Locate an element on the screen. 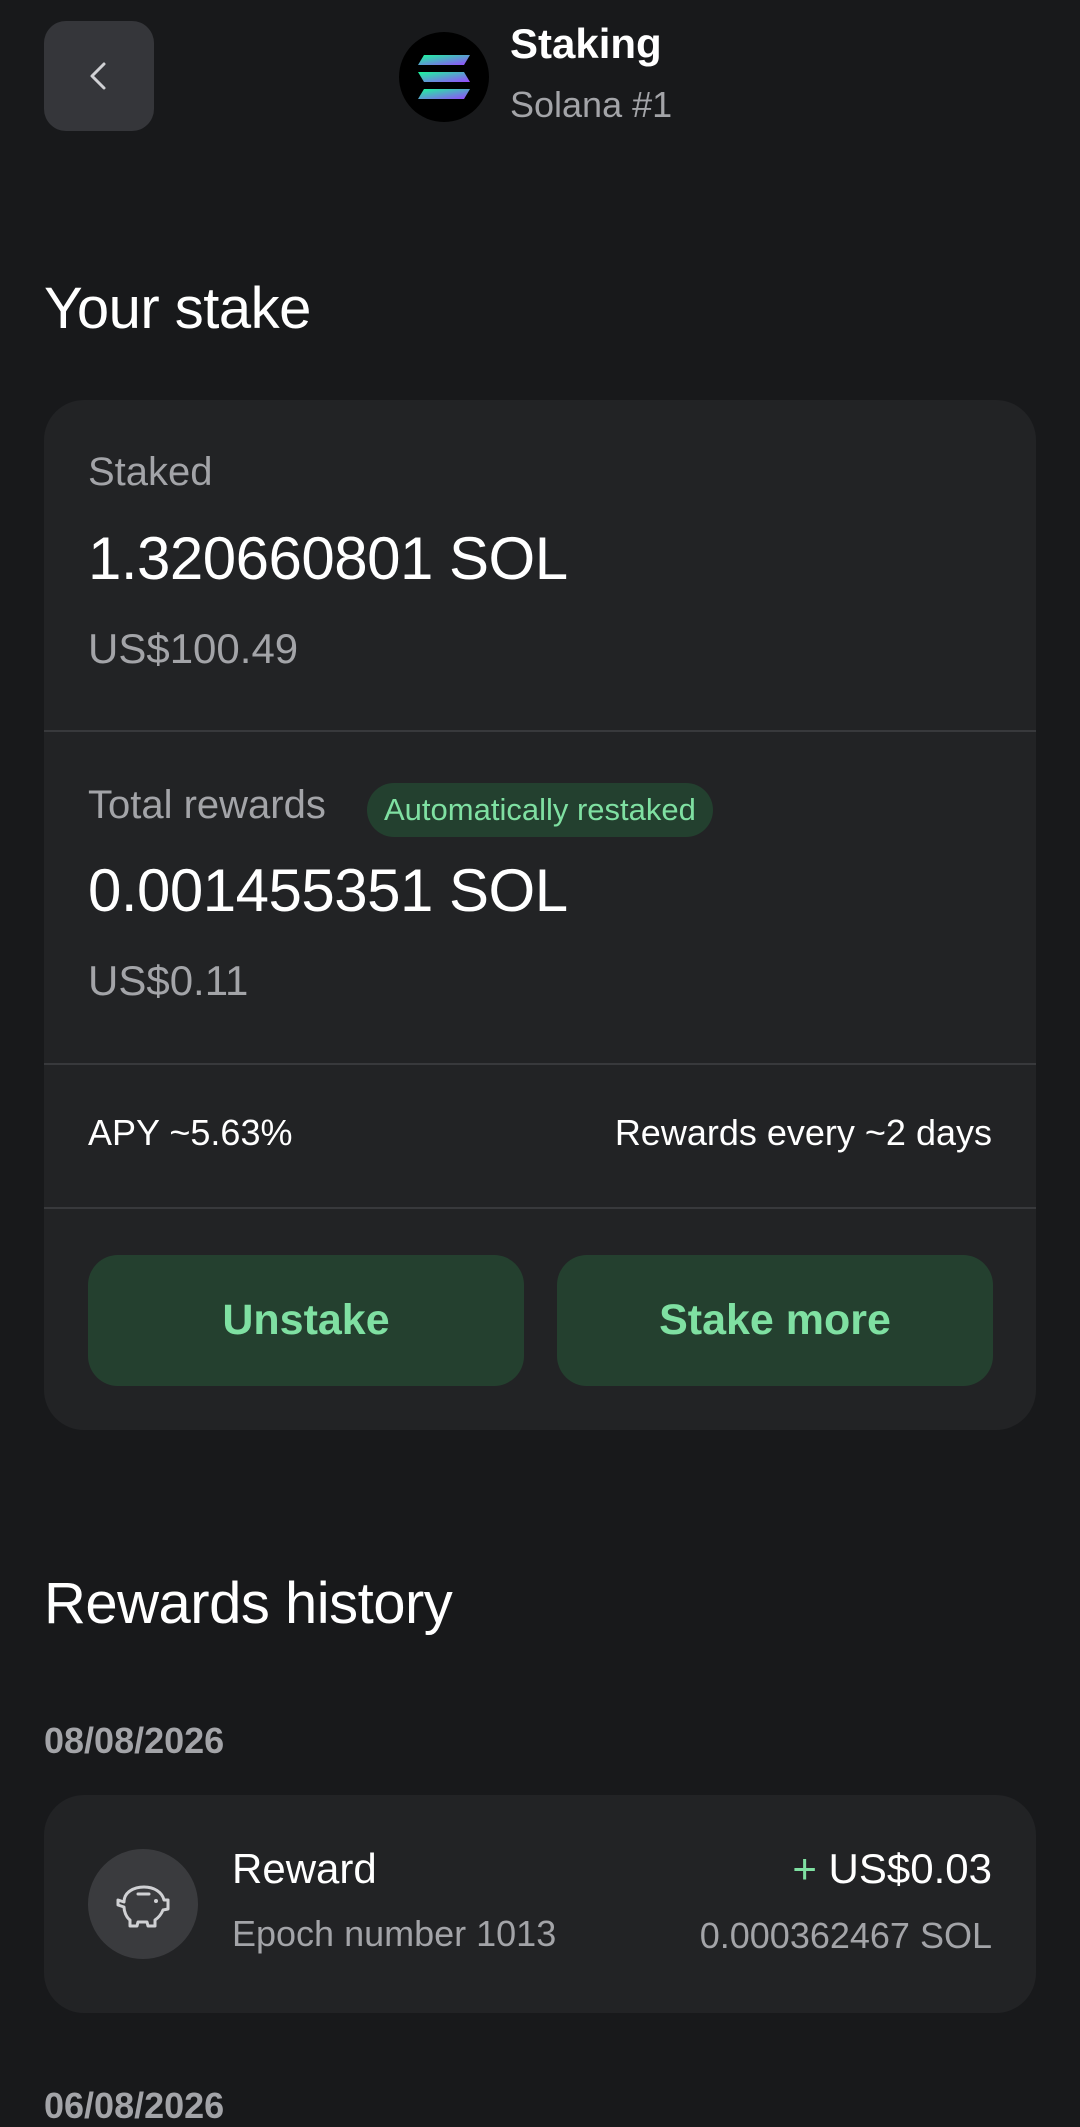 The height and width of the screenshot is (2127, 1080). reward-sol-amount: 0.000362467 SOL is located at coordinates (845, 1935).